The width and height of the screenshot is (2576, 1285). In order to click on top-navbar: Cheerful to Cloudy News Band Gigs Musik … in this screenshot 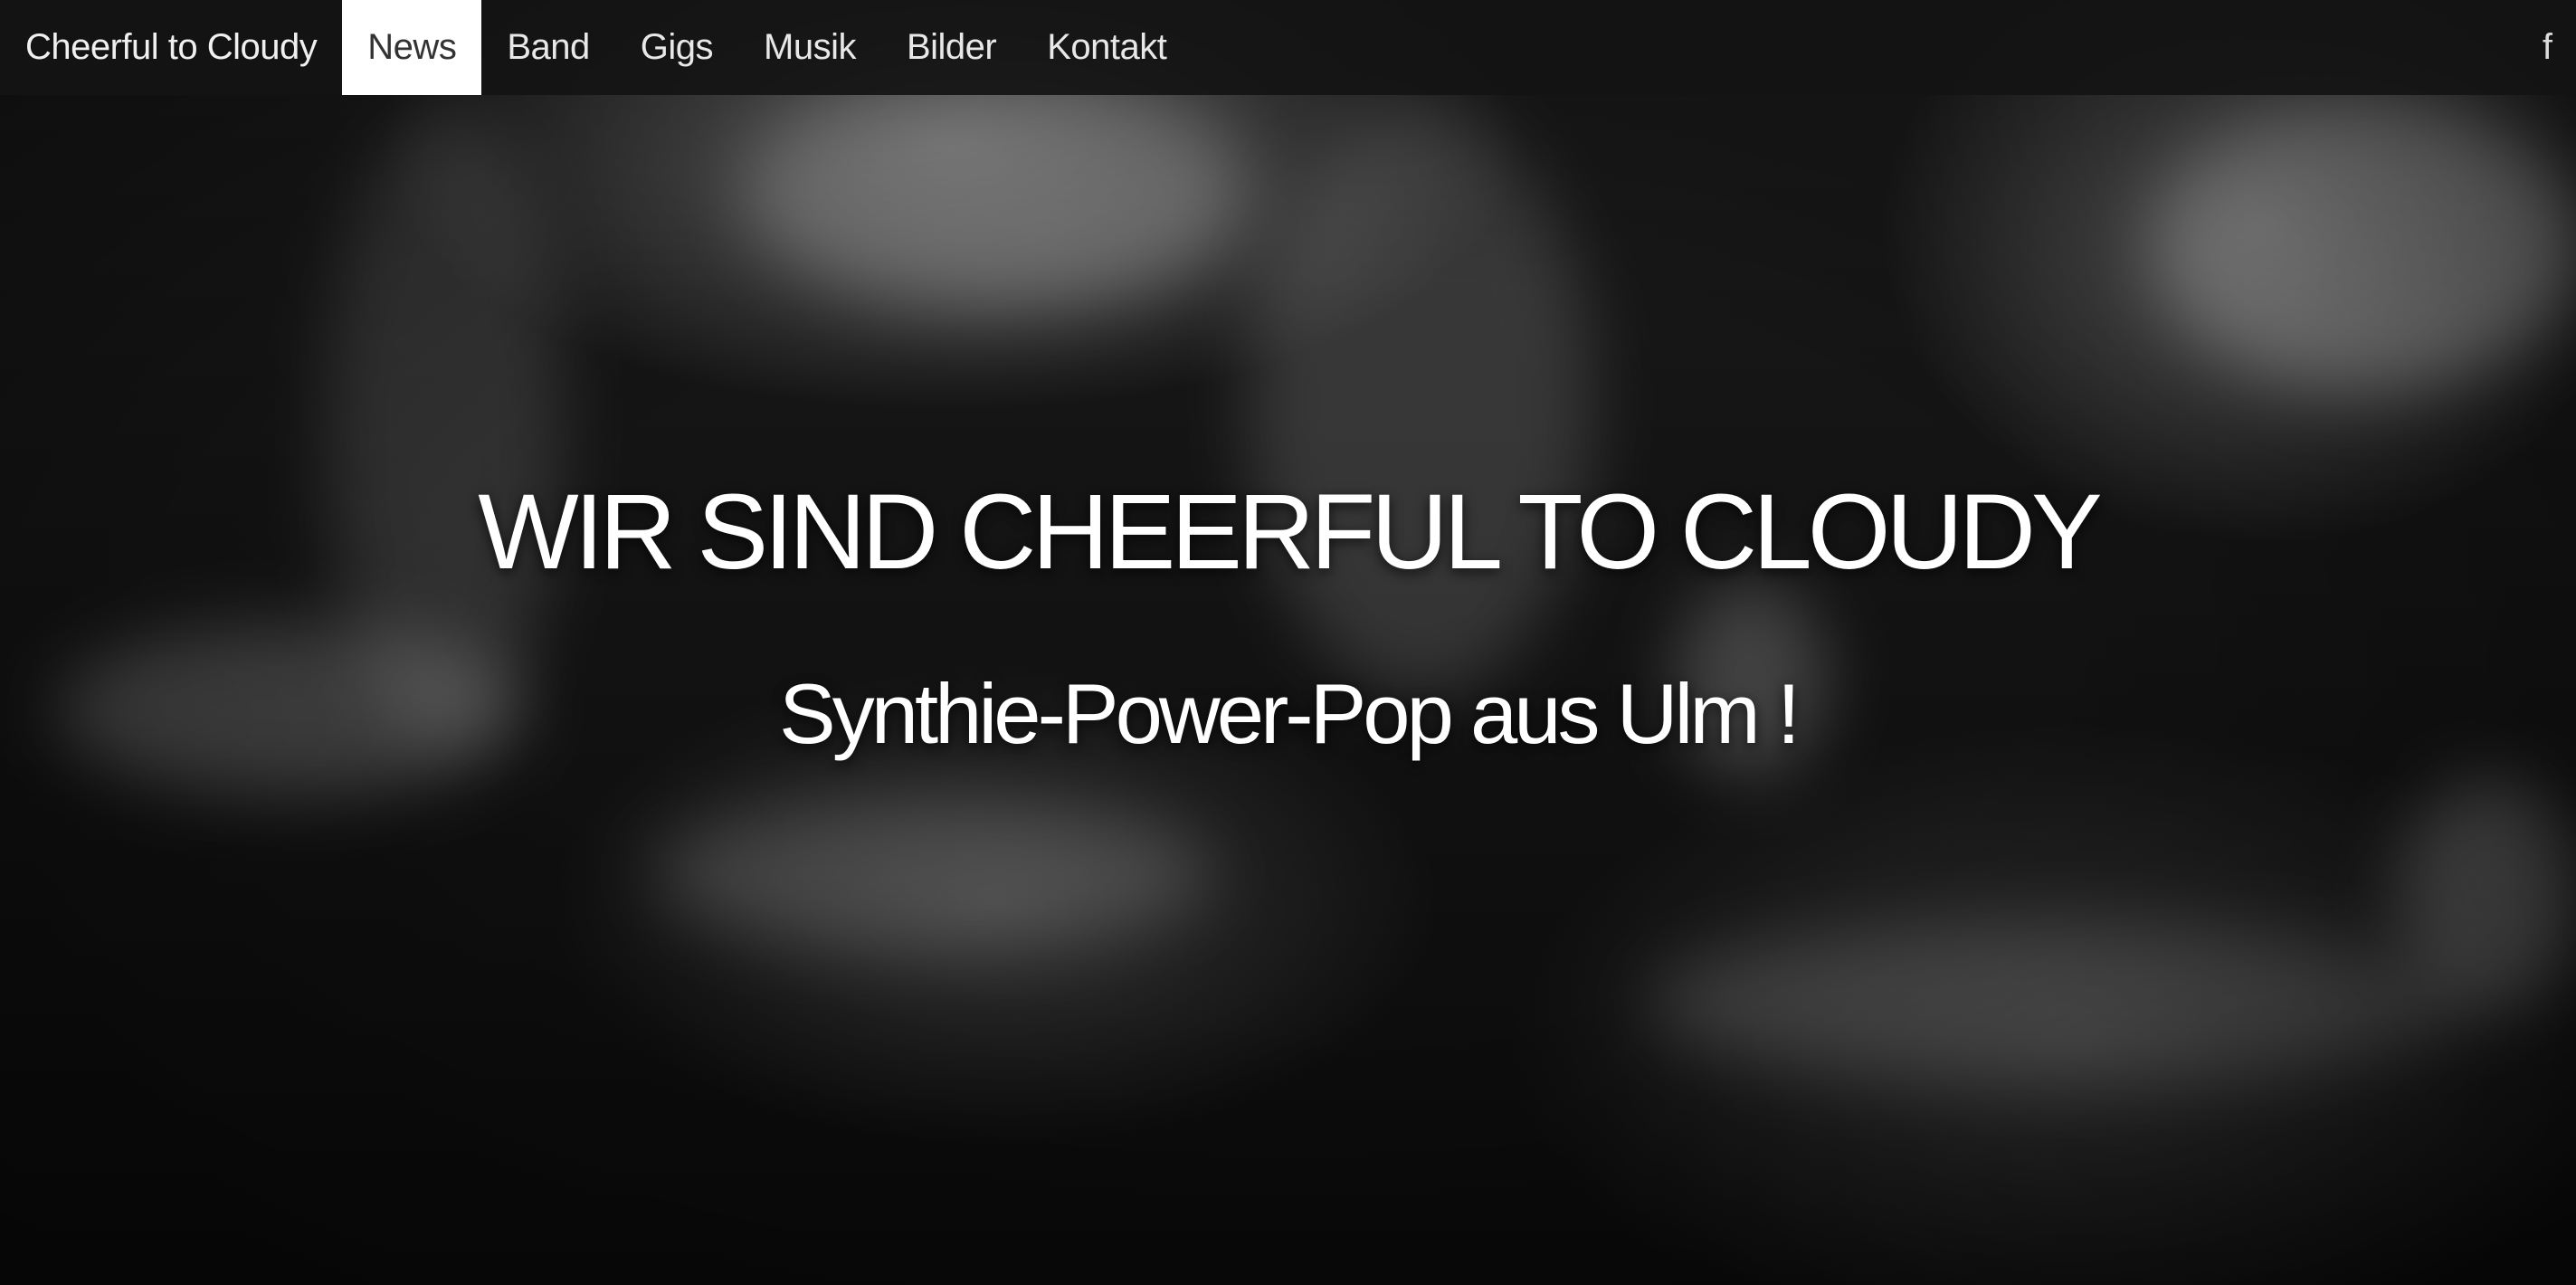, I will do `click(1288, 48)`.